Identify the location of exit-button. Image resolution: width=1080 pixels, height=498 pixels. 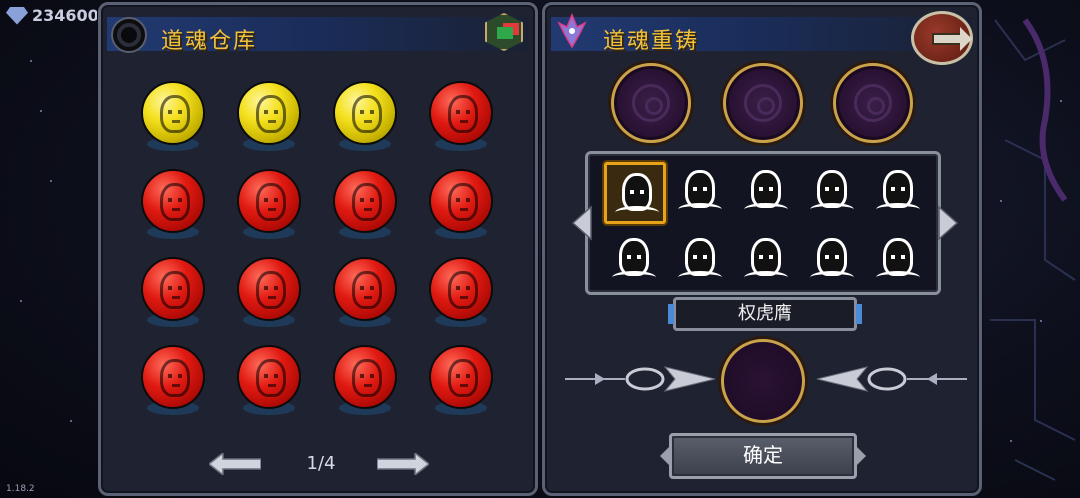
(942, 38).